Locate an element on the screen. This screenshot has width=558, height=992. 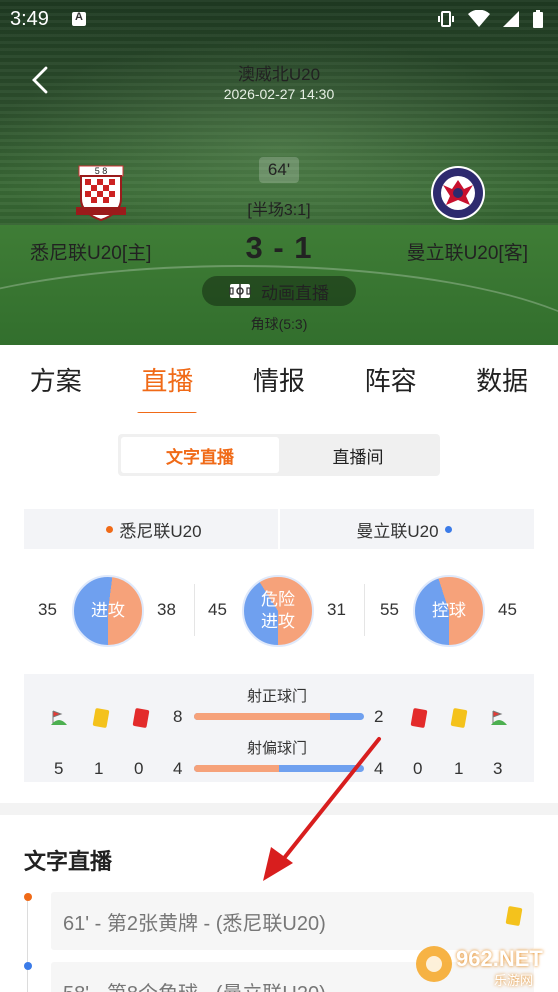
away-team-name: 曼立联U20[客] is located at coordinates (467, 251).